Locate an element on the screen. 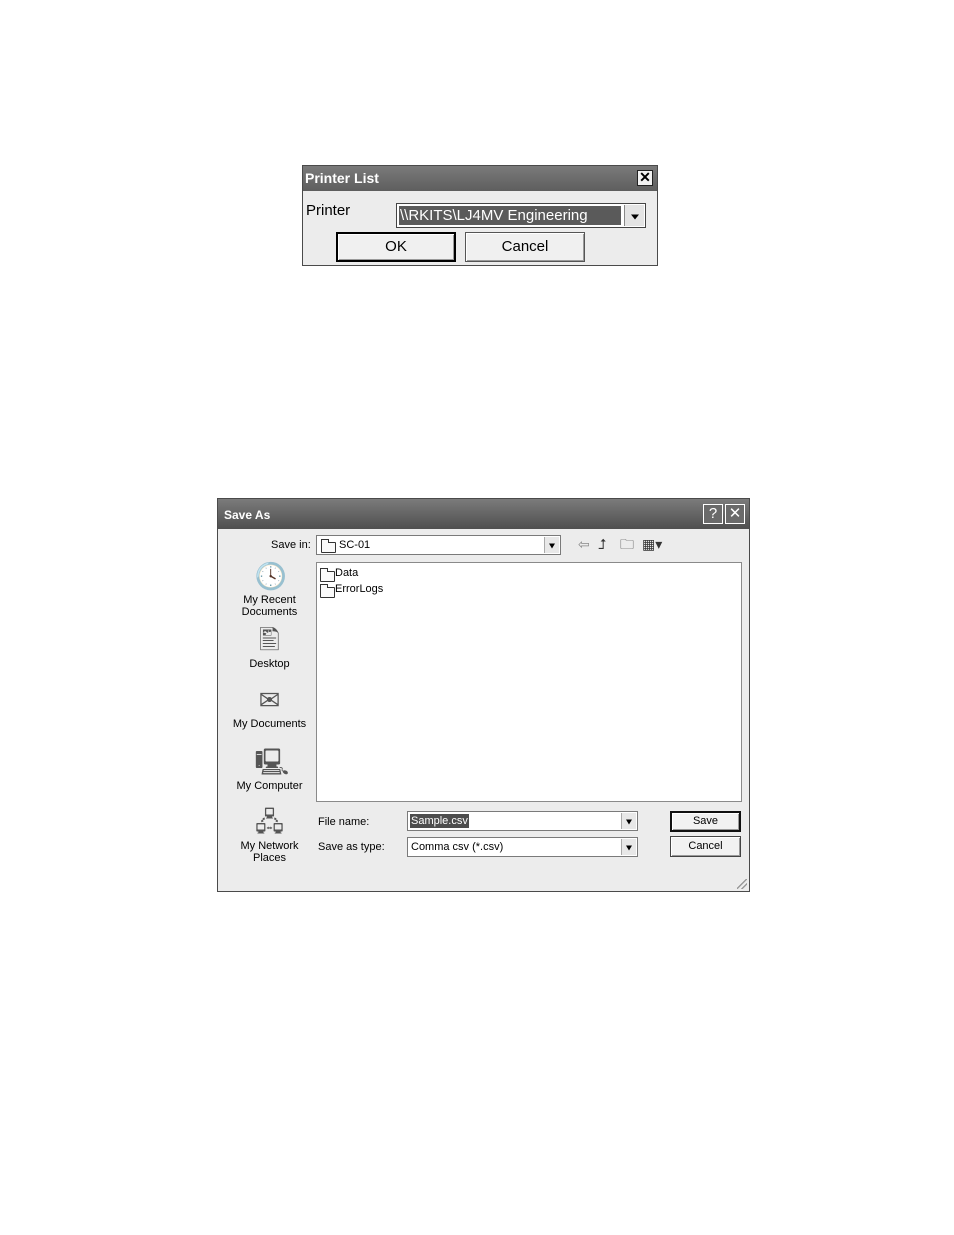  save-in-value: SC-01 is located at coordinates (355, 545).